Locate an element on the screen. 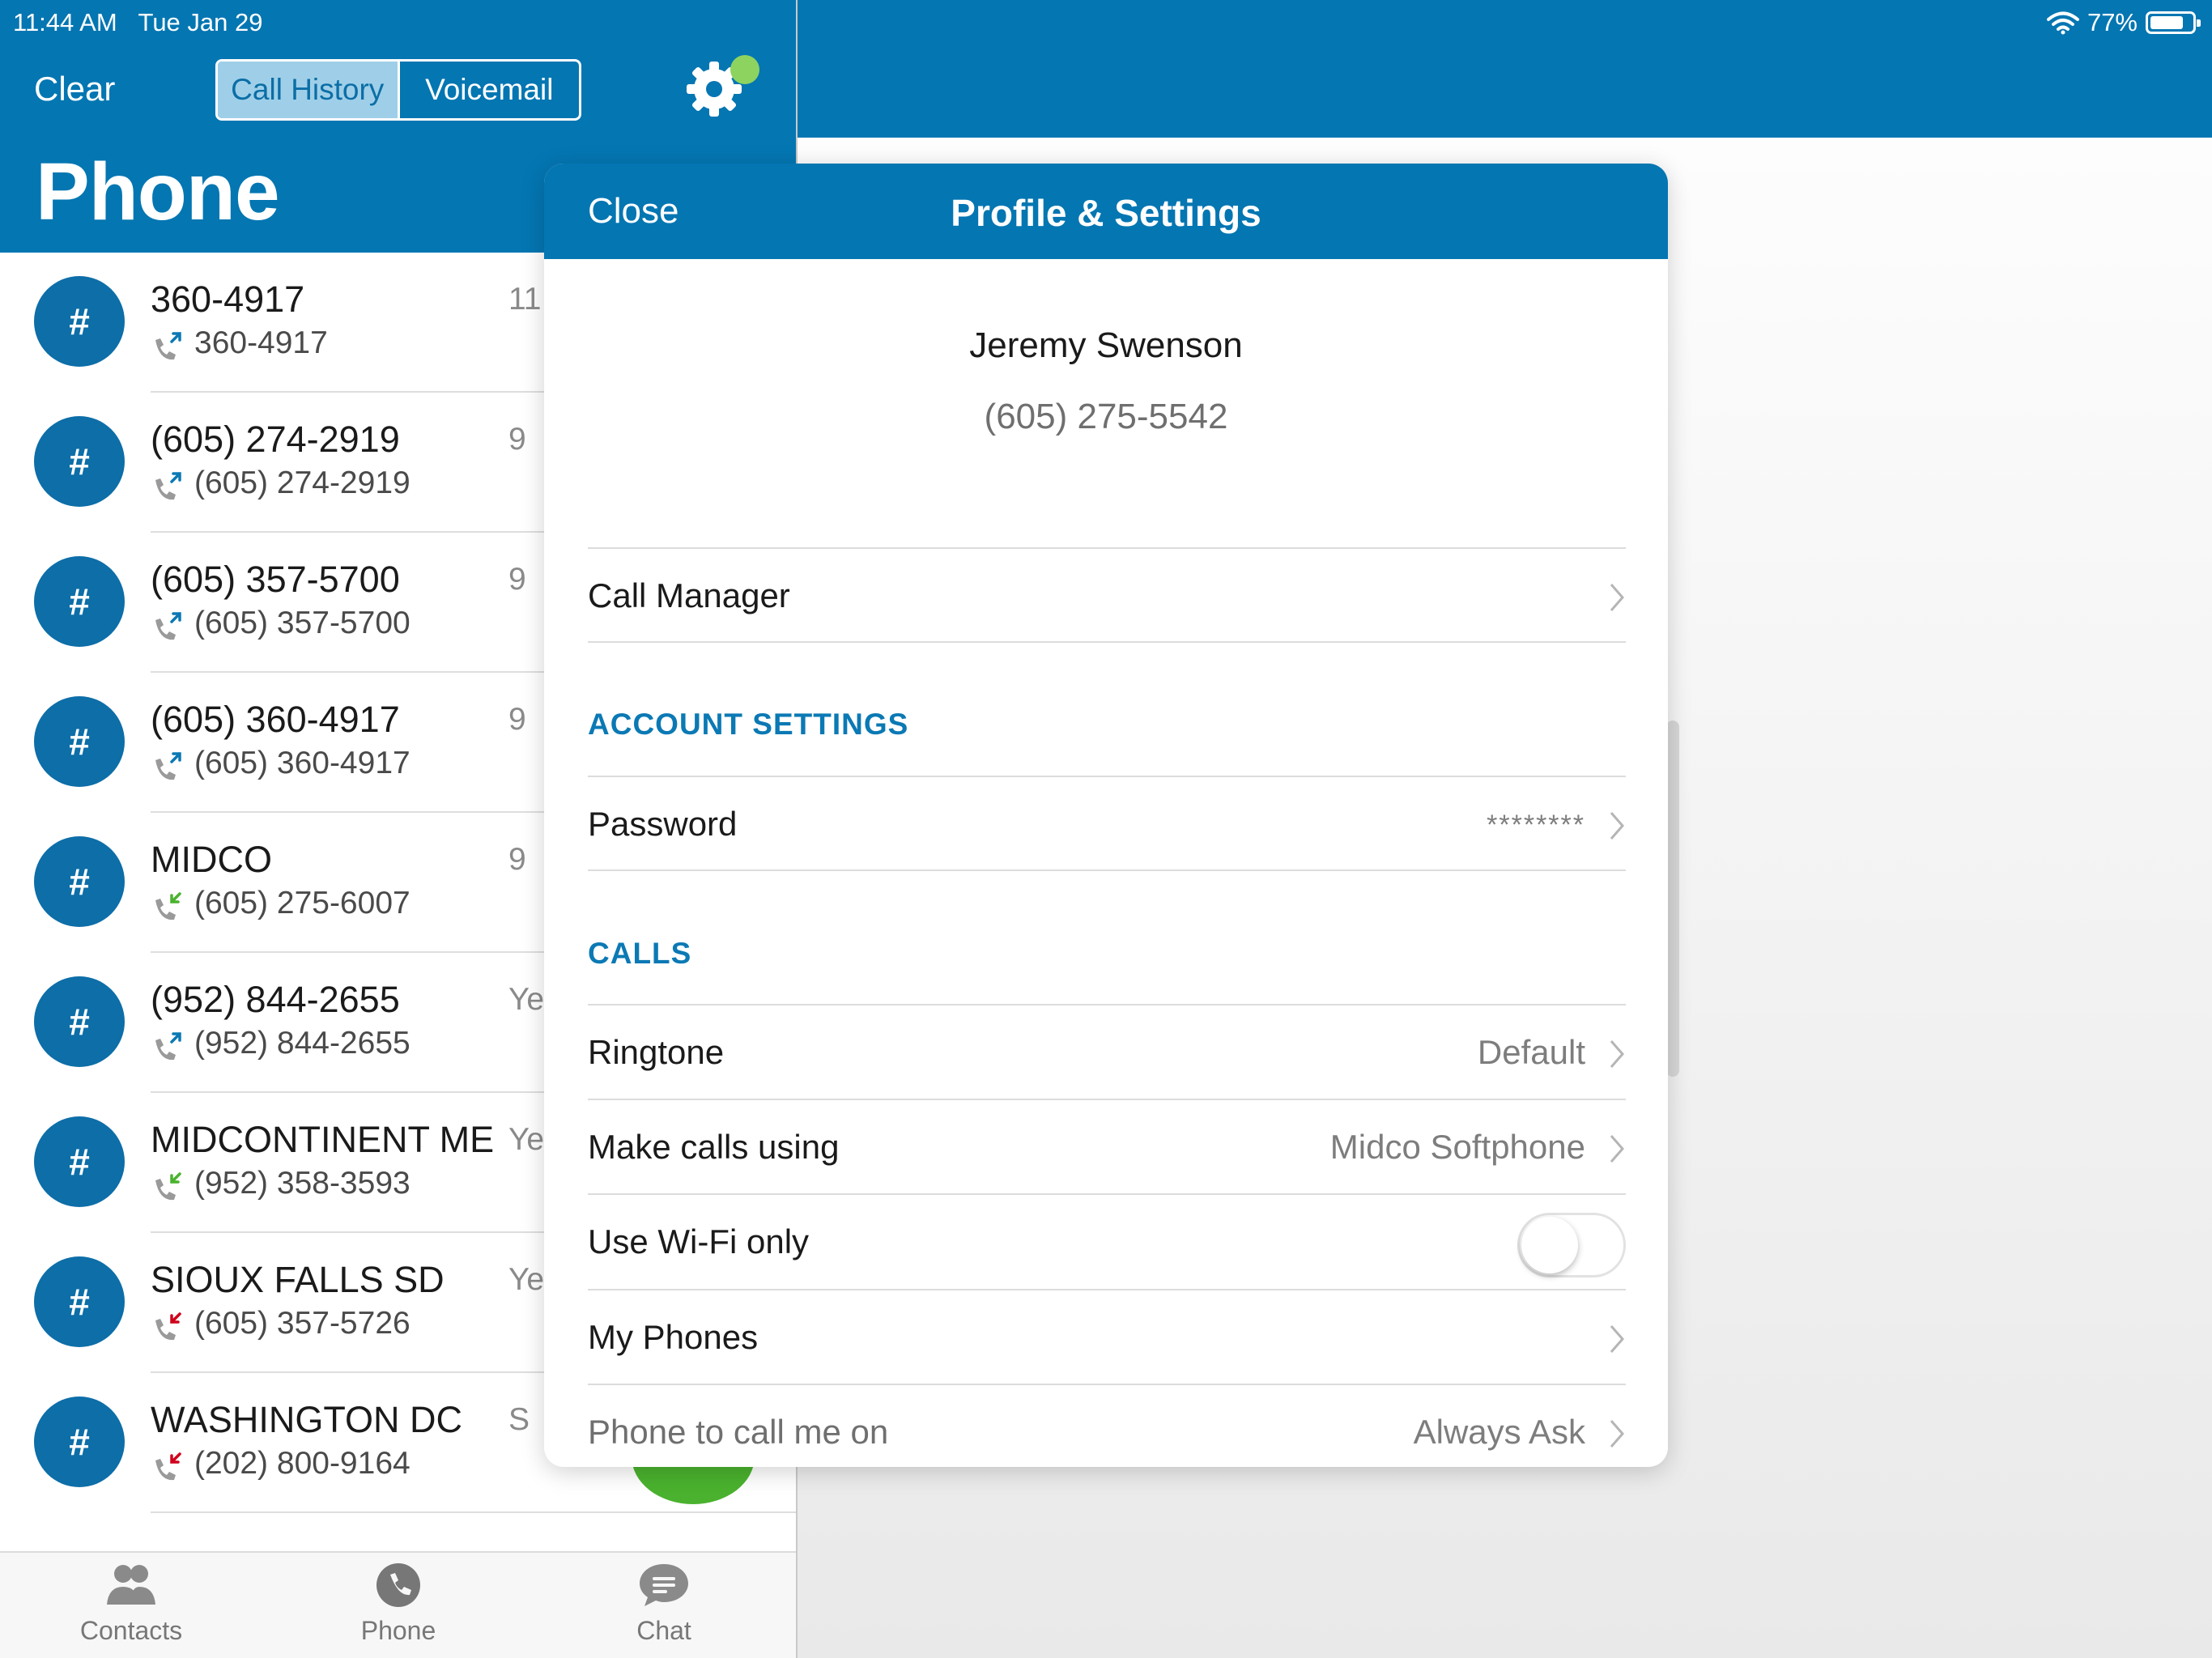 This screenshot has height=1658, width=2212. status-time: 11:44 AM Tue Jan 29 is located at coordinates (138, 22).